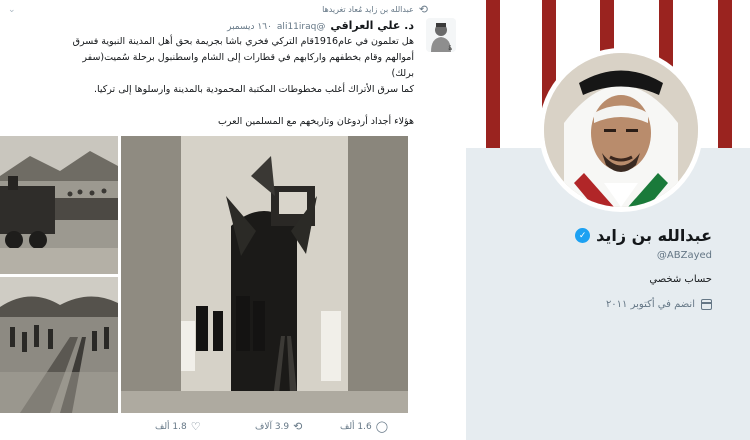  I want to click on profile-name: عبدالله بن زايد, so click(654, 235).